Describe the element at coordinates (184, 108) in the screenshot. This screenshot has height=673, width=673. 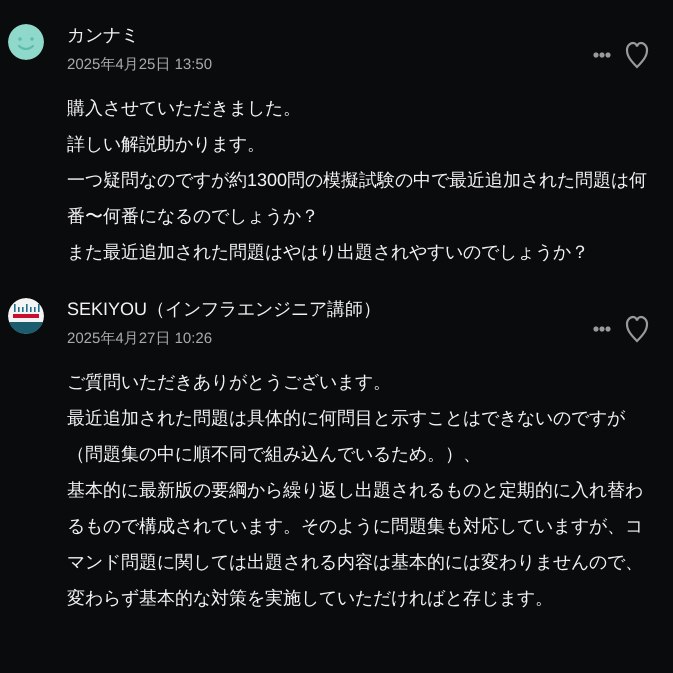
I see `comment-text: 購入させていただきました。` at that location.